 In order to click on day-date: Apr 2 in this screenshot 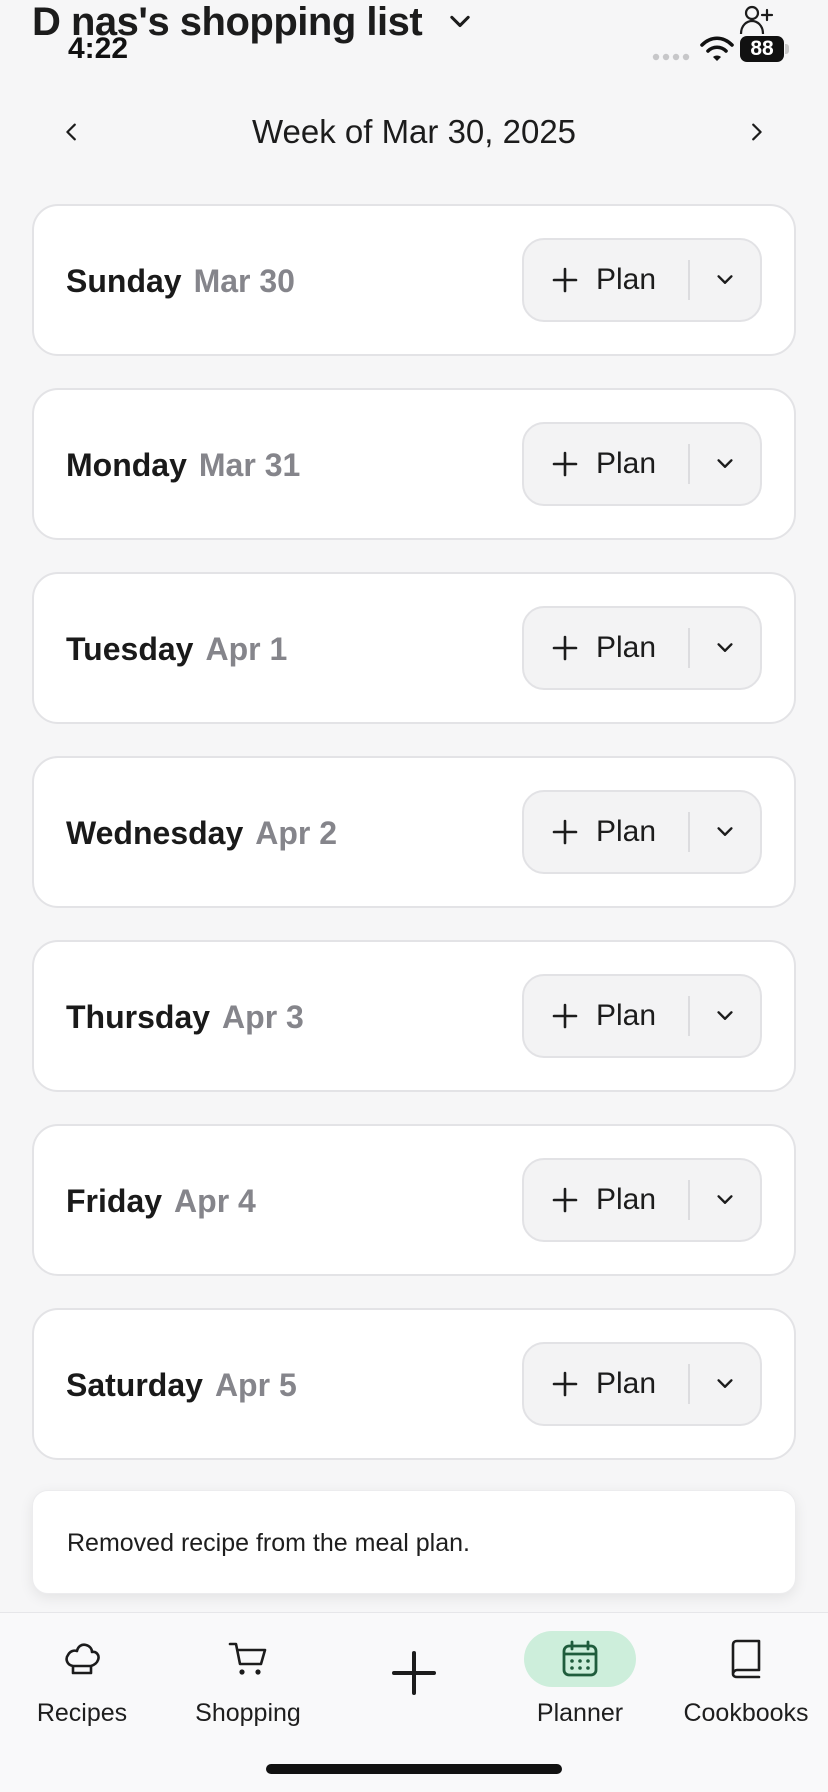, I will do `click(296, 833)`.